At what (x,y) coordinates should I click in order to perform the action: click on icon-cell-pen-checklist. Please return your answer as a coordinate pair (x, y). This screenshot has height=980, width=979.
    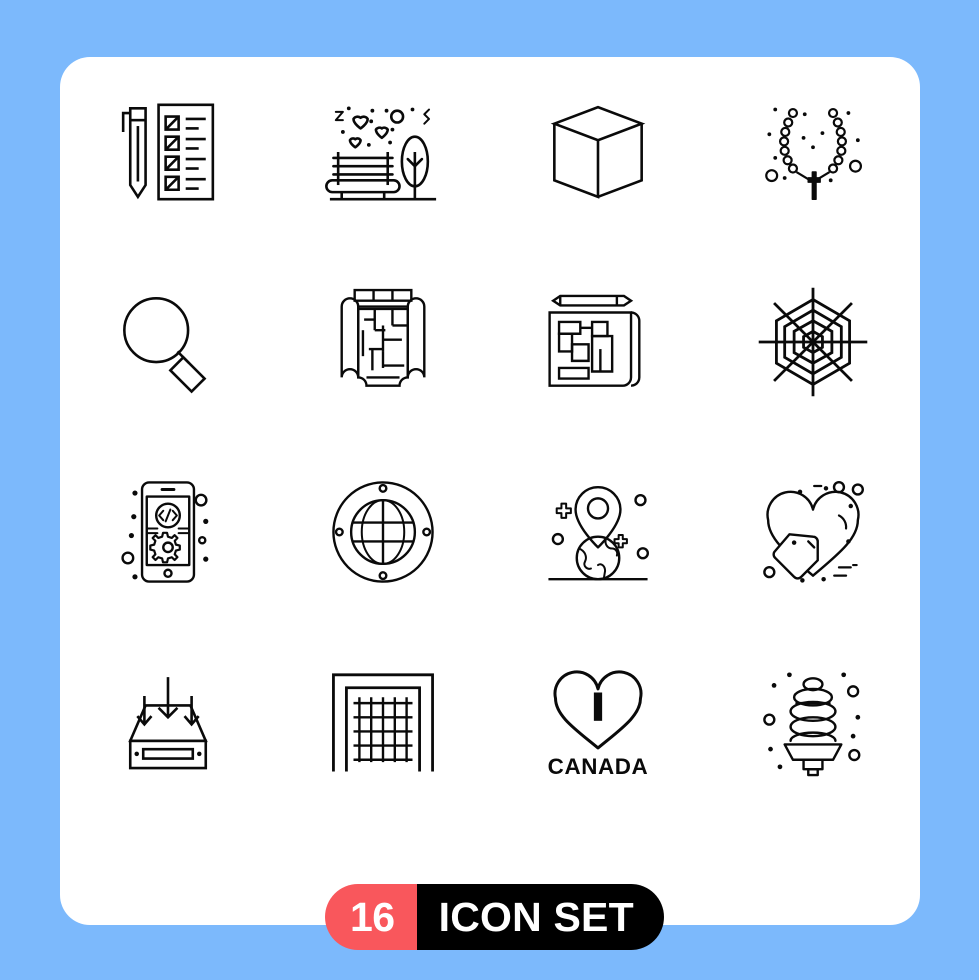
    Looking at the image, I should click on (167, 152).